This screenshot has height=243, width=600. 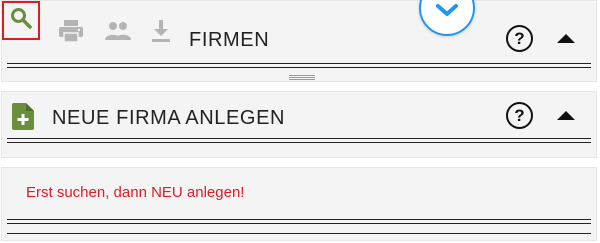 I want to click on print-icon, so click(x=71, y=33).